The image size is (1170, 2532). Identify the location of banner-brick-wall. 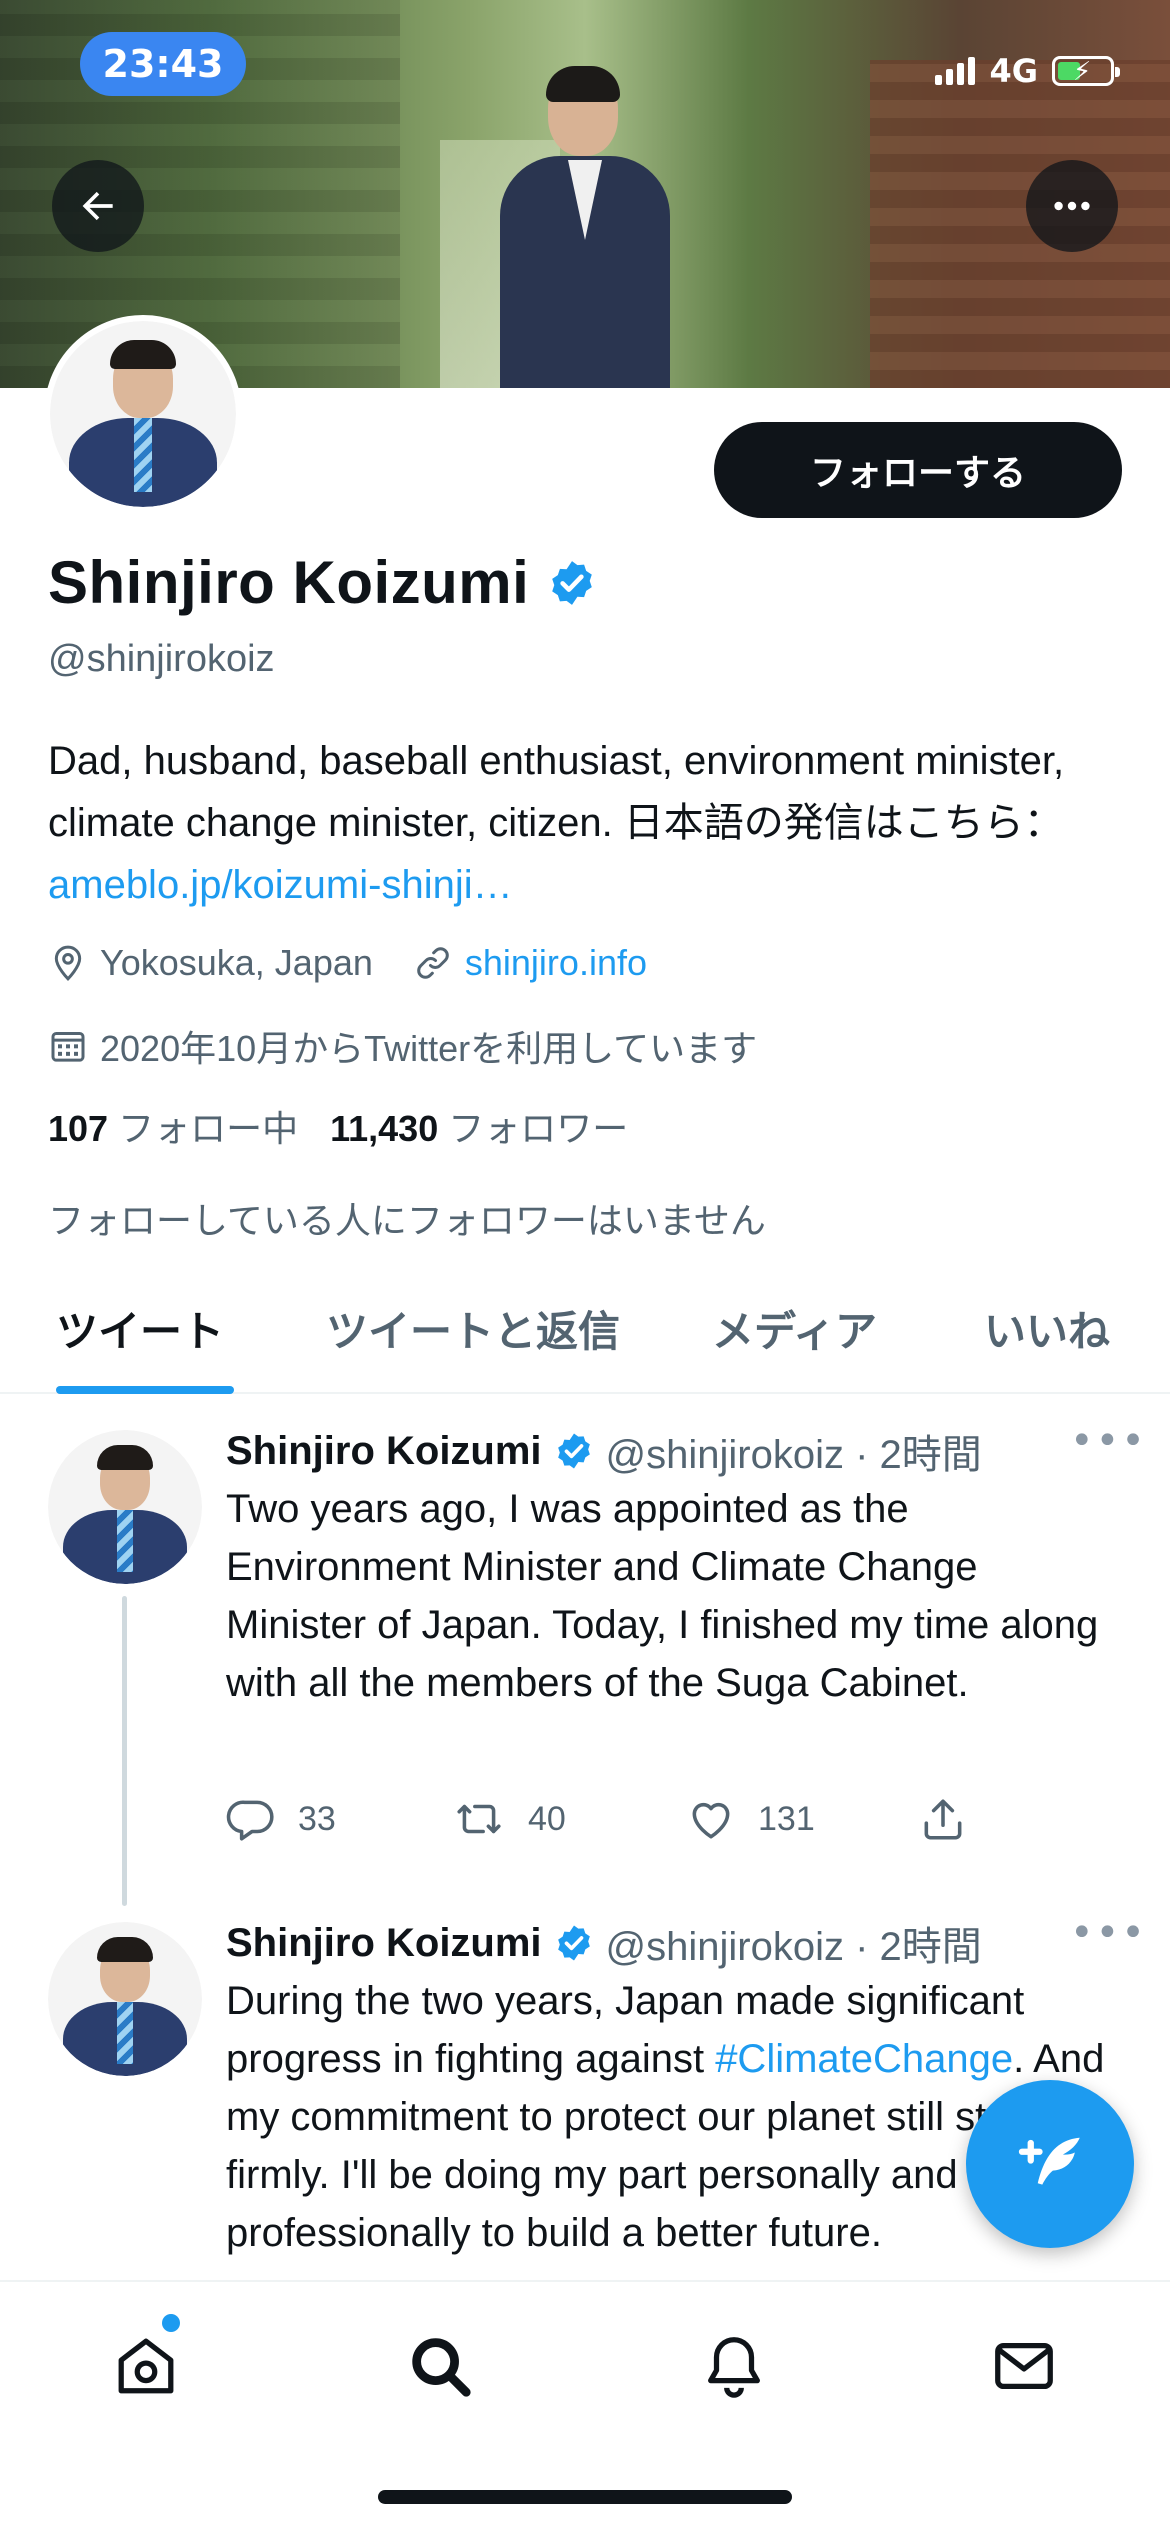
(1020, 224).